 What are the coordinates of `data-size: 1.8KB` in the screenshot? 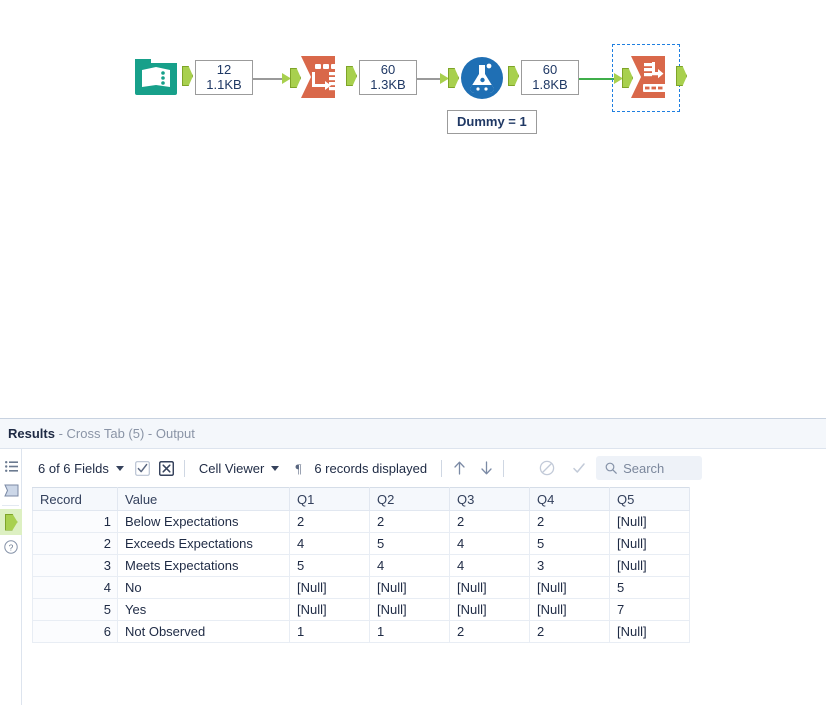 It's located at (550, 84).